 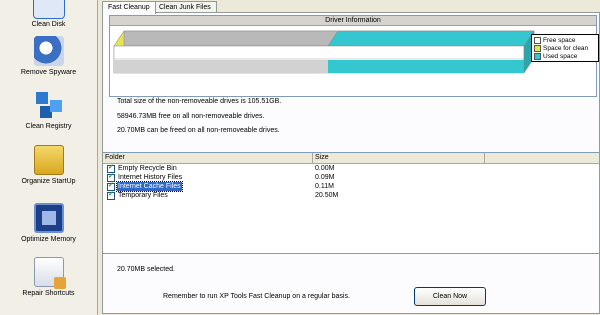 What do you see at coordinates (49, 273) in the screenshot?
I see `shortcut-icon` at bounding box center [49, 273].